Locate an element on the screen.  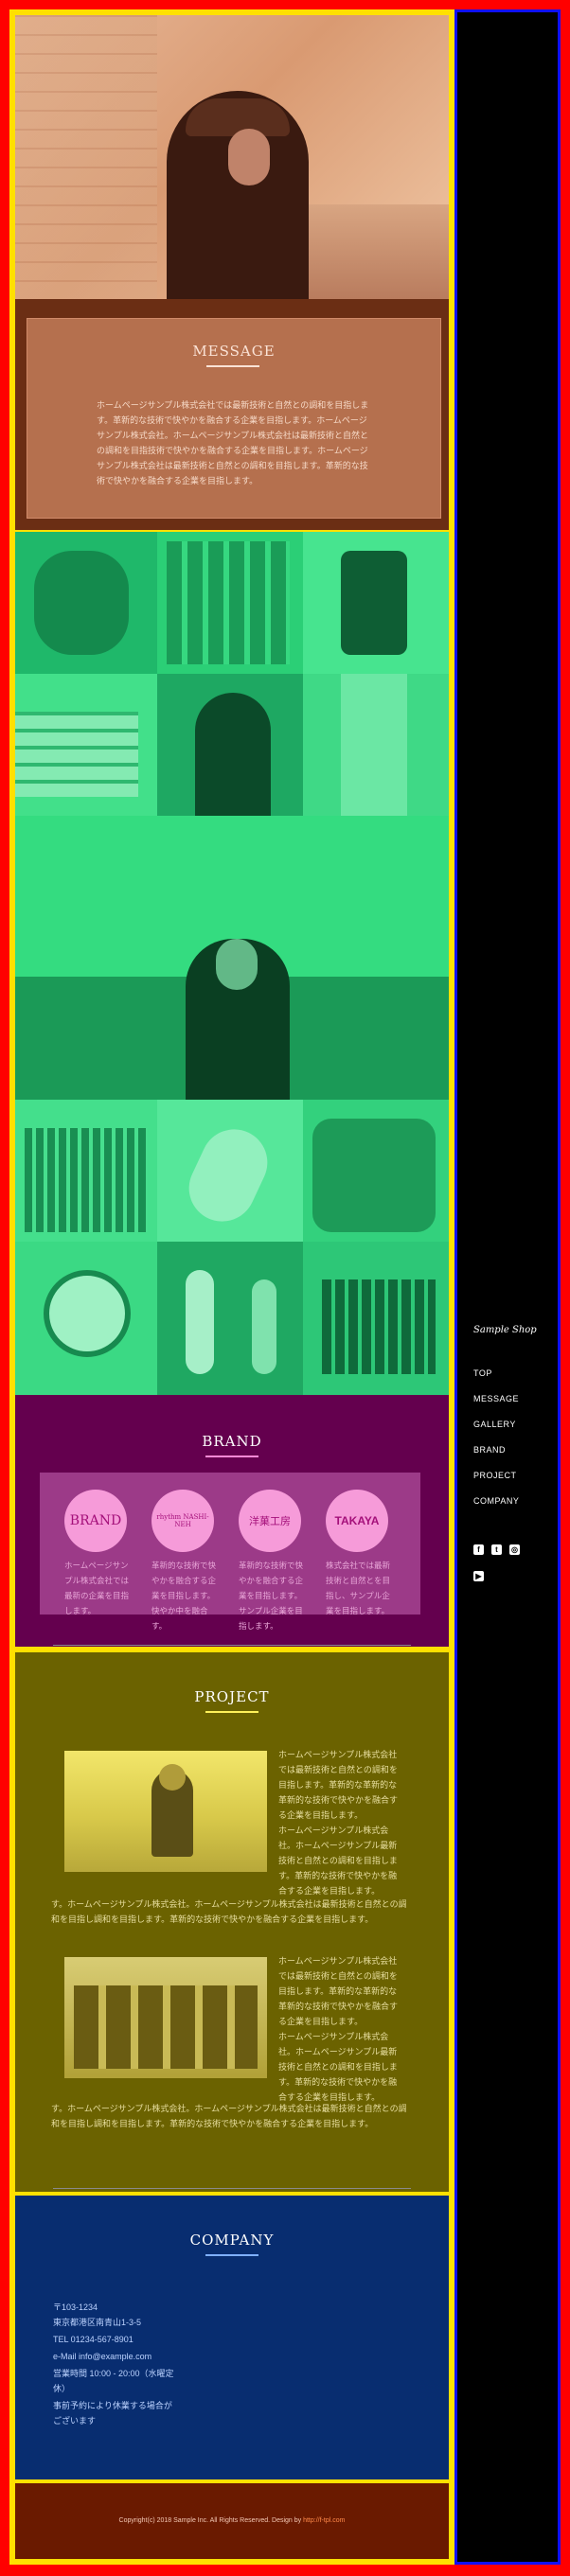
company-note: 事前予約により休業する場合がございます is located at coordinates (112, 2413).